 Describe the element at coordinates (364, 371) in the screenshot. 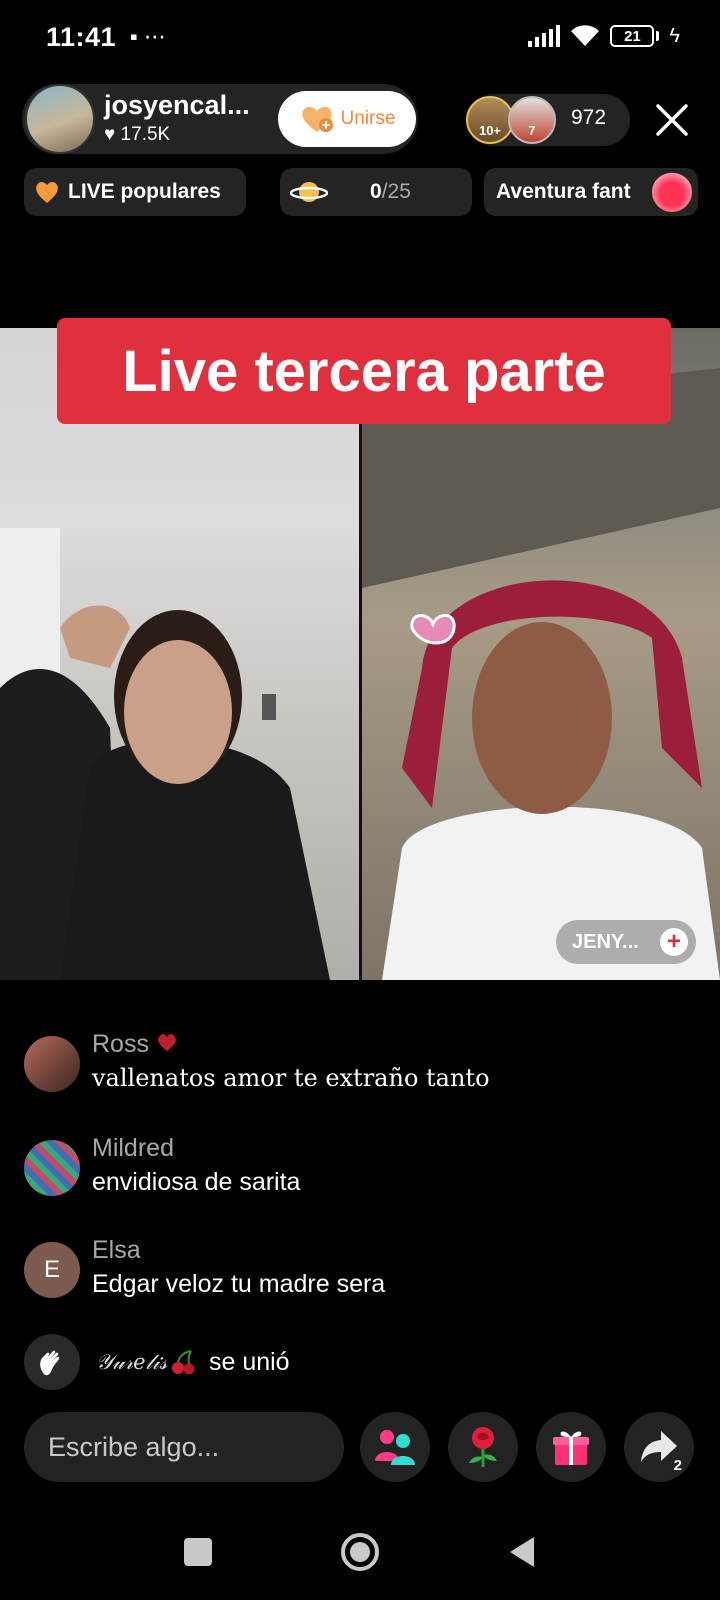

I see `stream-title-banner: Live tercera parte` at that location.